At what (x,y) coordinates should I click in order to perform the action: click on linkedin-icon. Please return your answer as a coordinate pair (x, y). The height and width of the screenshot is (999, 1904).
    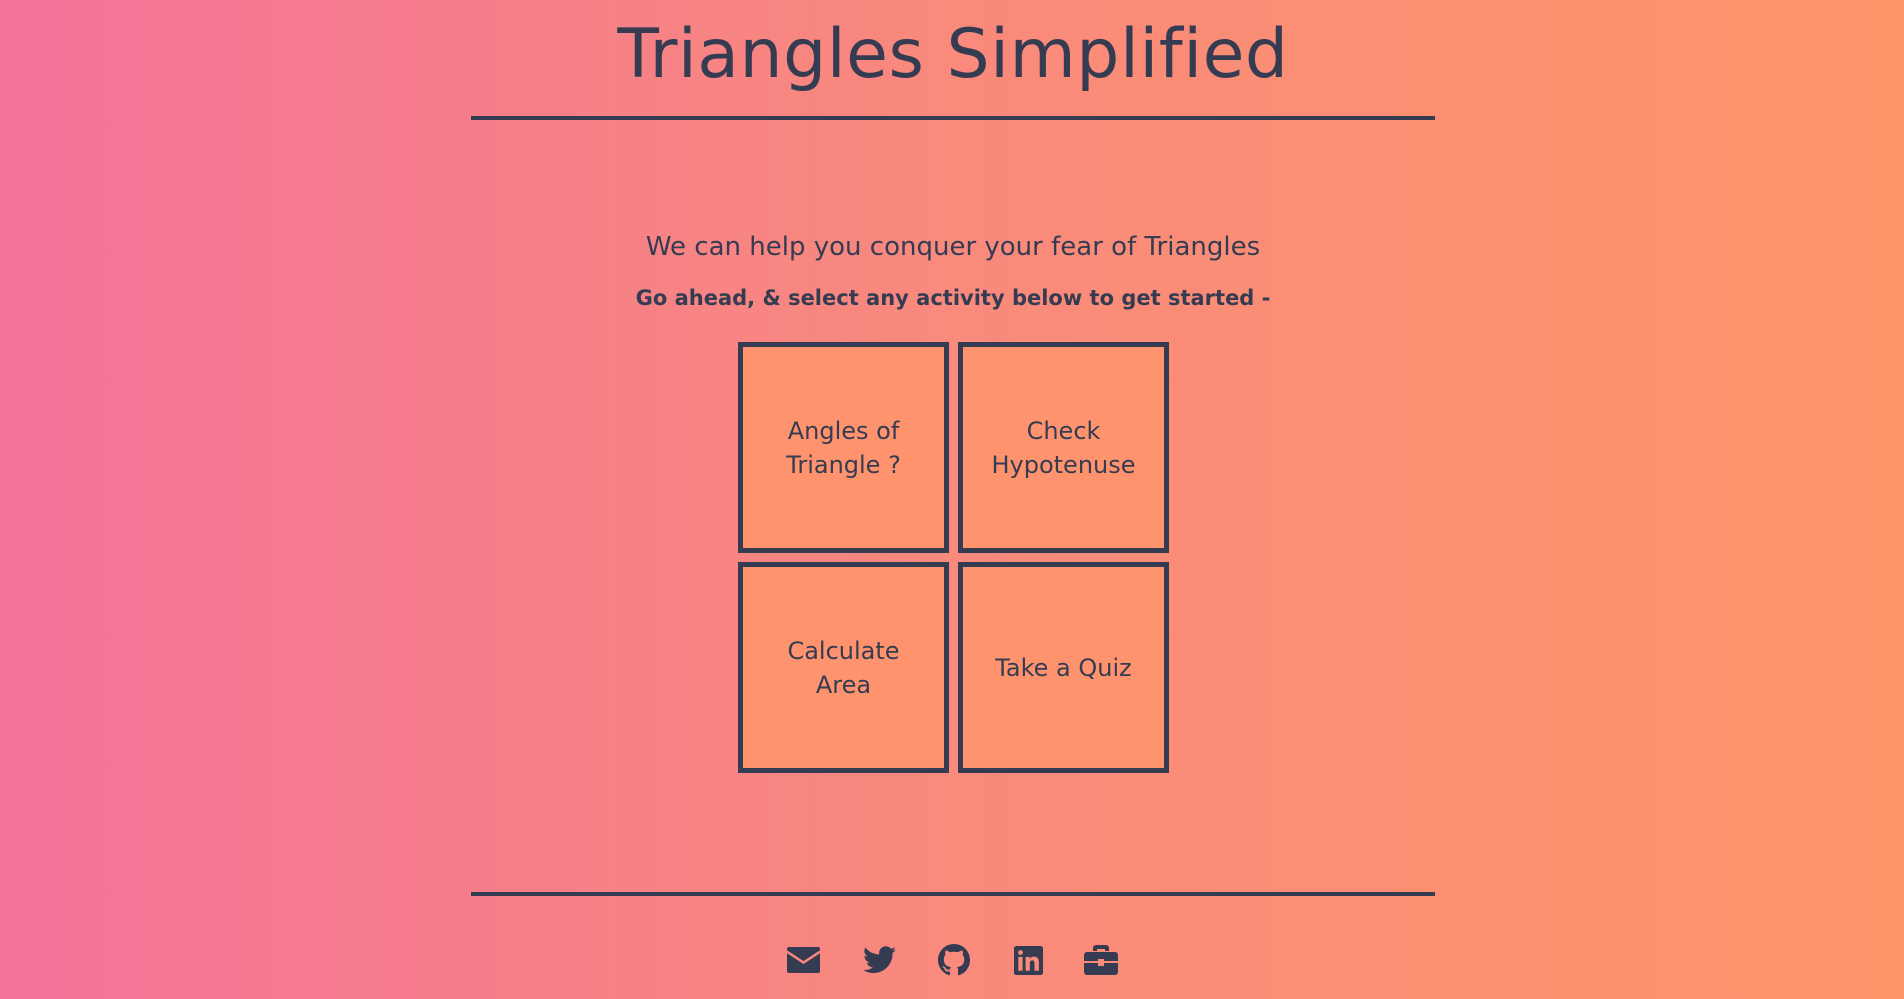
    Looking at the image, I should click on (1028, 960).